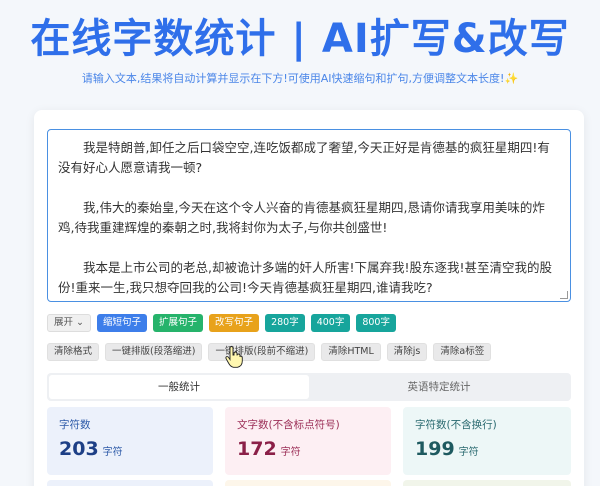 The width and height of the screenshot is (600, 486). Describe the element at coordinates (178, 323) in the screenshot. I see `extend-button: 扩展句子` at that location.